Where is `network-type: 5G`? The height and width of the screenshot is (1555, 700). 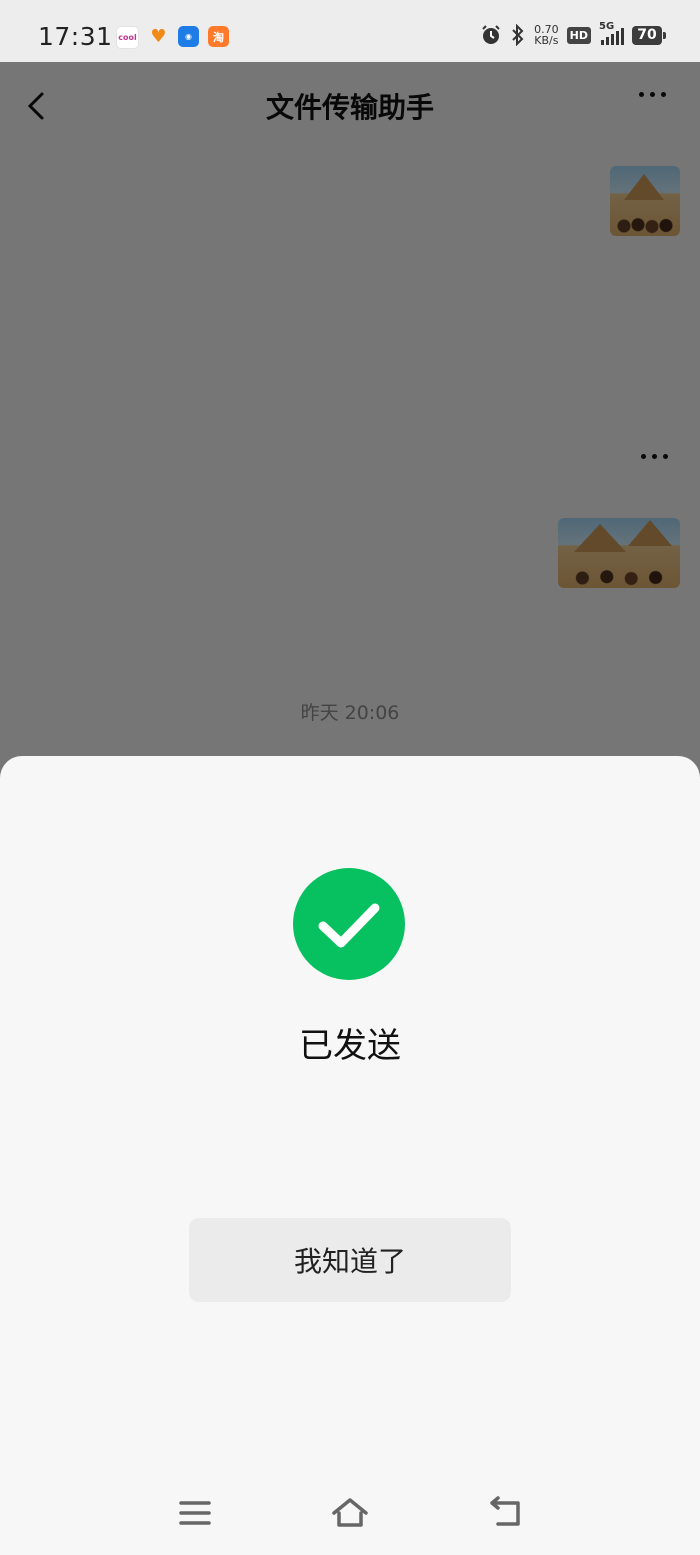
network-type: 5G is located at coordinates (607, 26).